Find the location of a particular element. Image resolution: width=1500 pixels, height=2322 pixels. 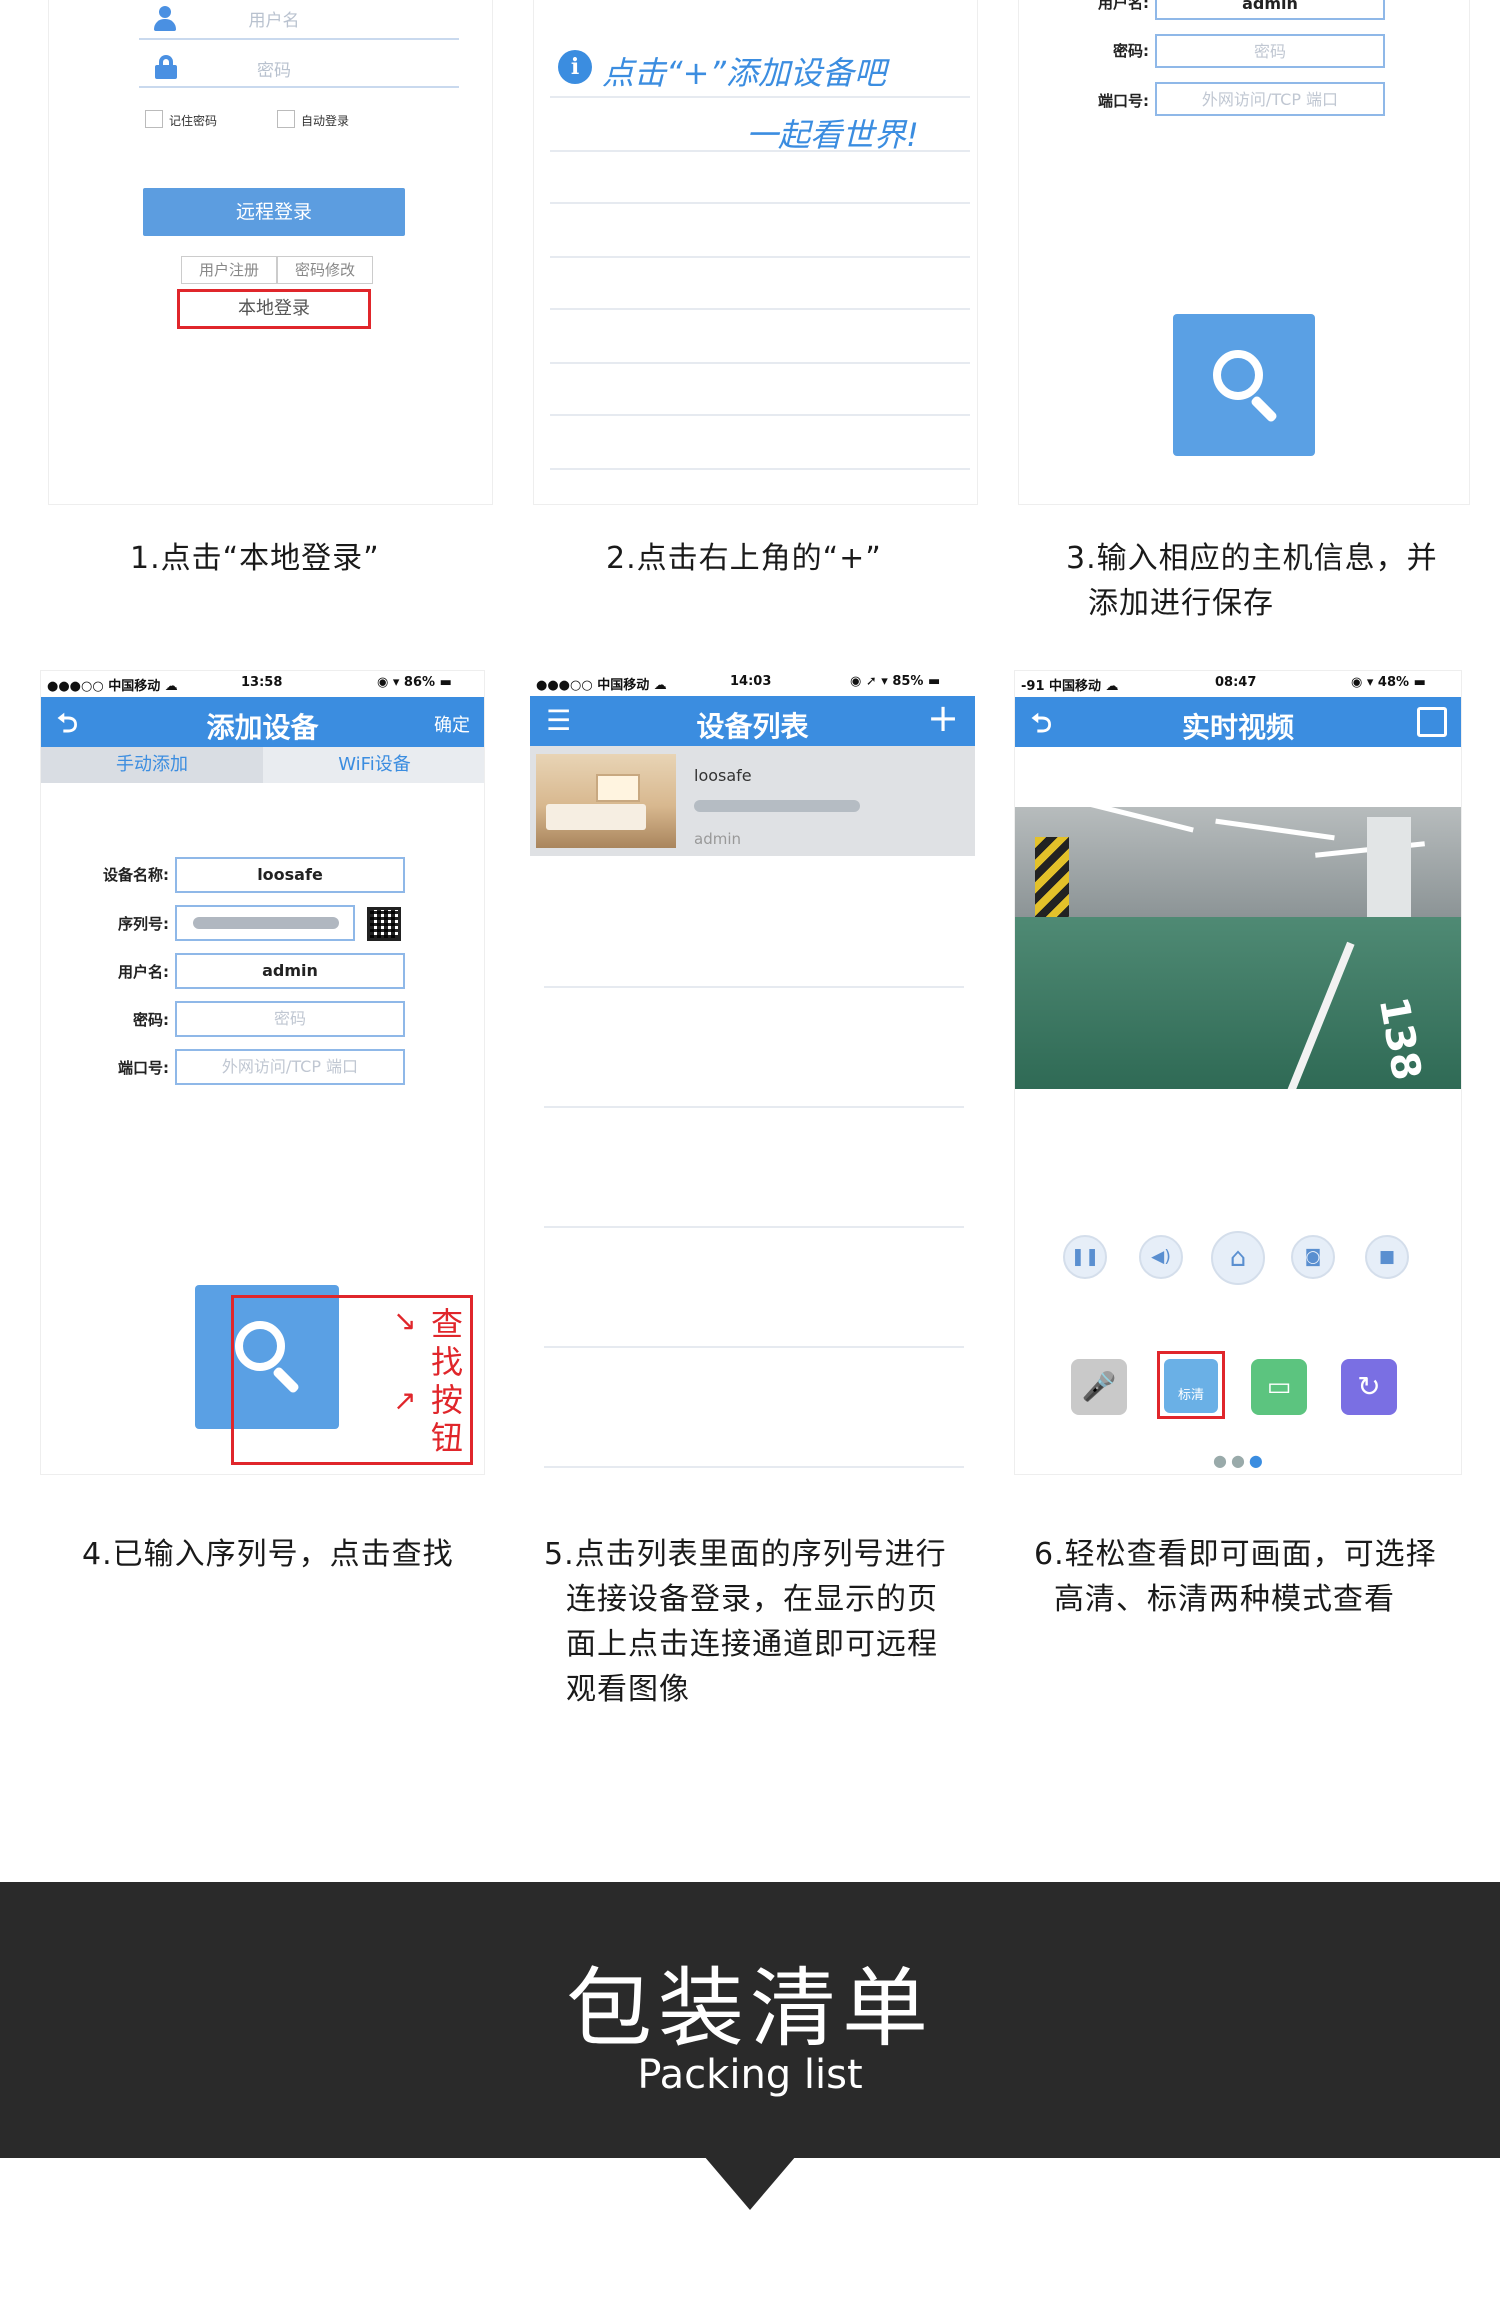

device-name-label: 设备名称: is located at coordinates (136, 875).